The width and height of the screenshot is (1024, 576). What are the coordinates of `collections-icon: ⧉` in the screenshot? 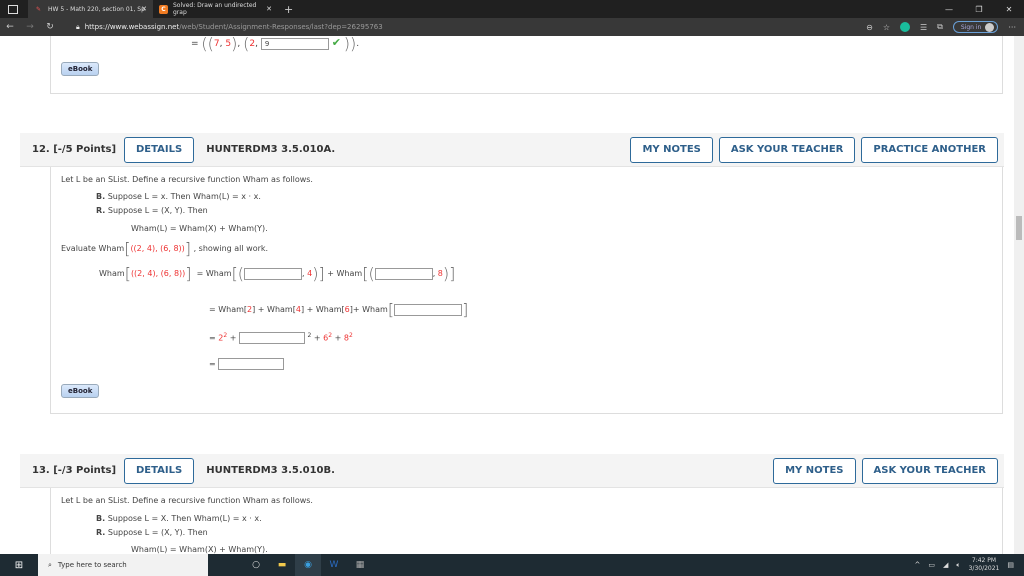 It's located at (940, 27).